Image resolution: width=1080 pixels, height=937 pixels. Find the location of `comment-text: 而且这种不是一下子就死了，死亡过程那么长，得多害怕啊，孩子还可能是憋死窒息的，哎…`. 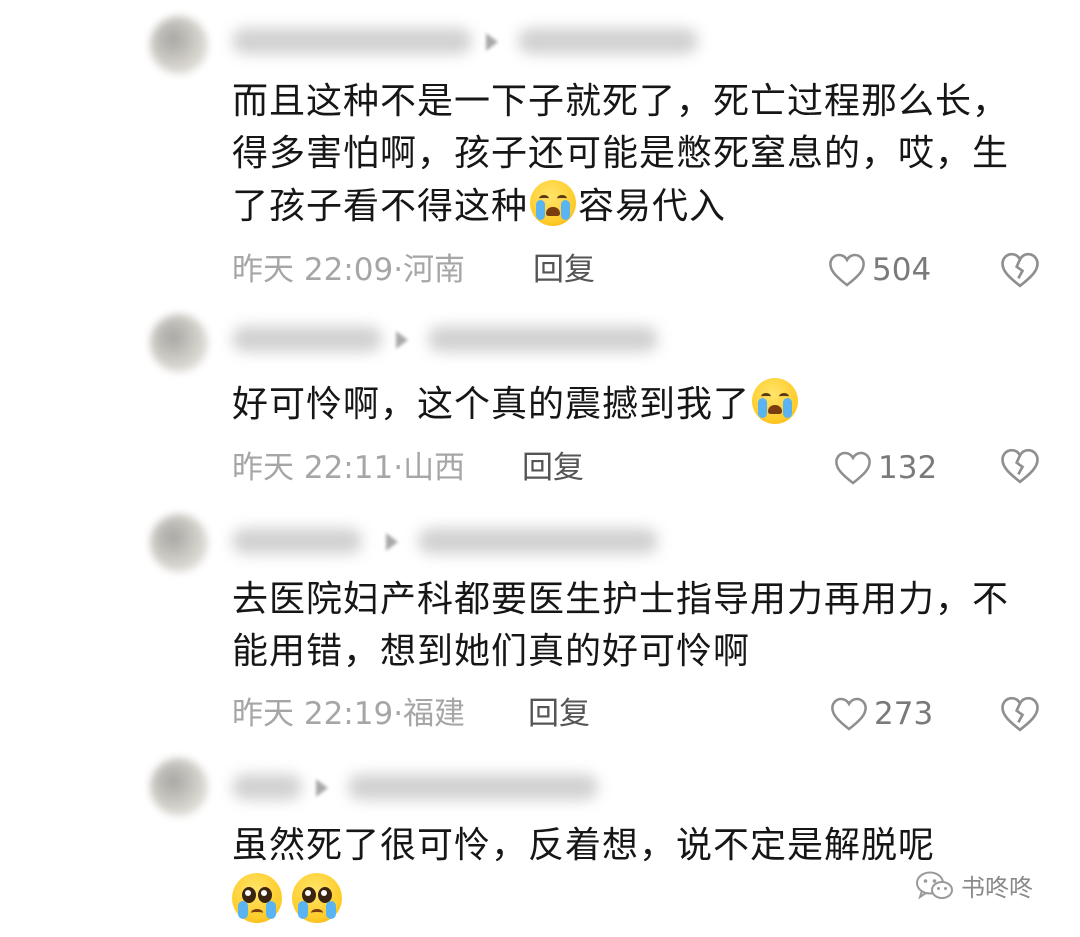

comment-text: 而且这种不是一下子就死了，死亡过程那么长，得多害怕啊，孩子还可能是憋死窒息的，哎… is located at coordinates (621, 154).